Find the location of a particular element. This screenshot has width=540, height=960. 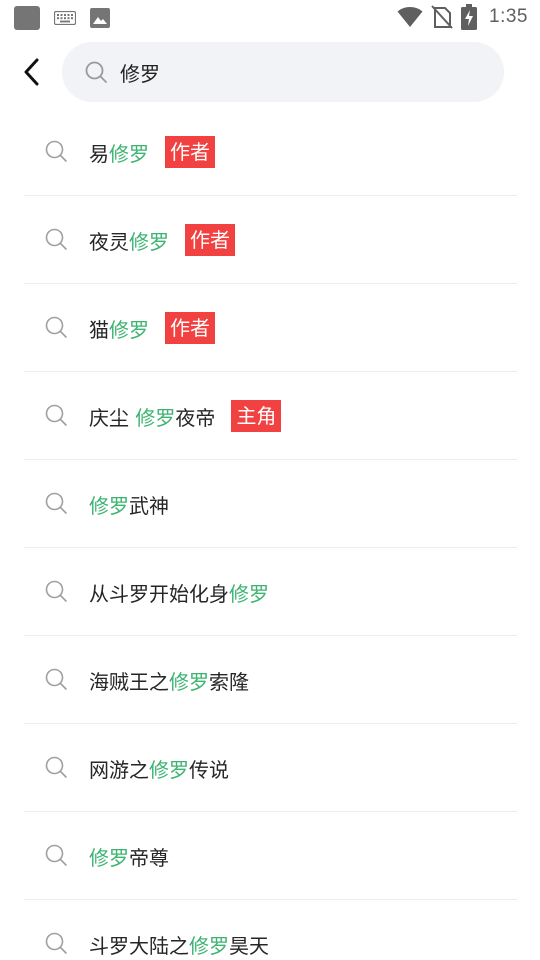

keyboard-icon is located at coordinates (65, 18).